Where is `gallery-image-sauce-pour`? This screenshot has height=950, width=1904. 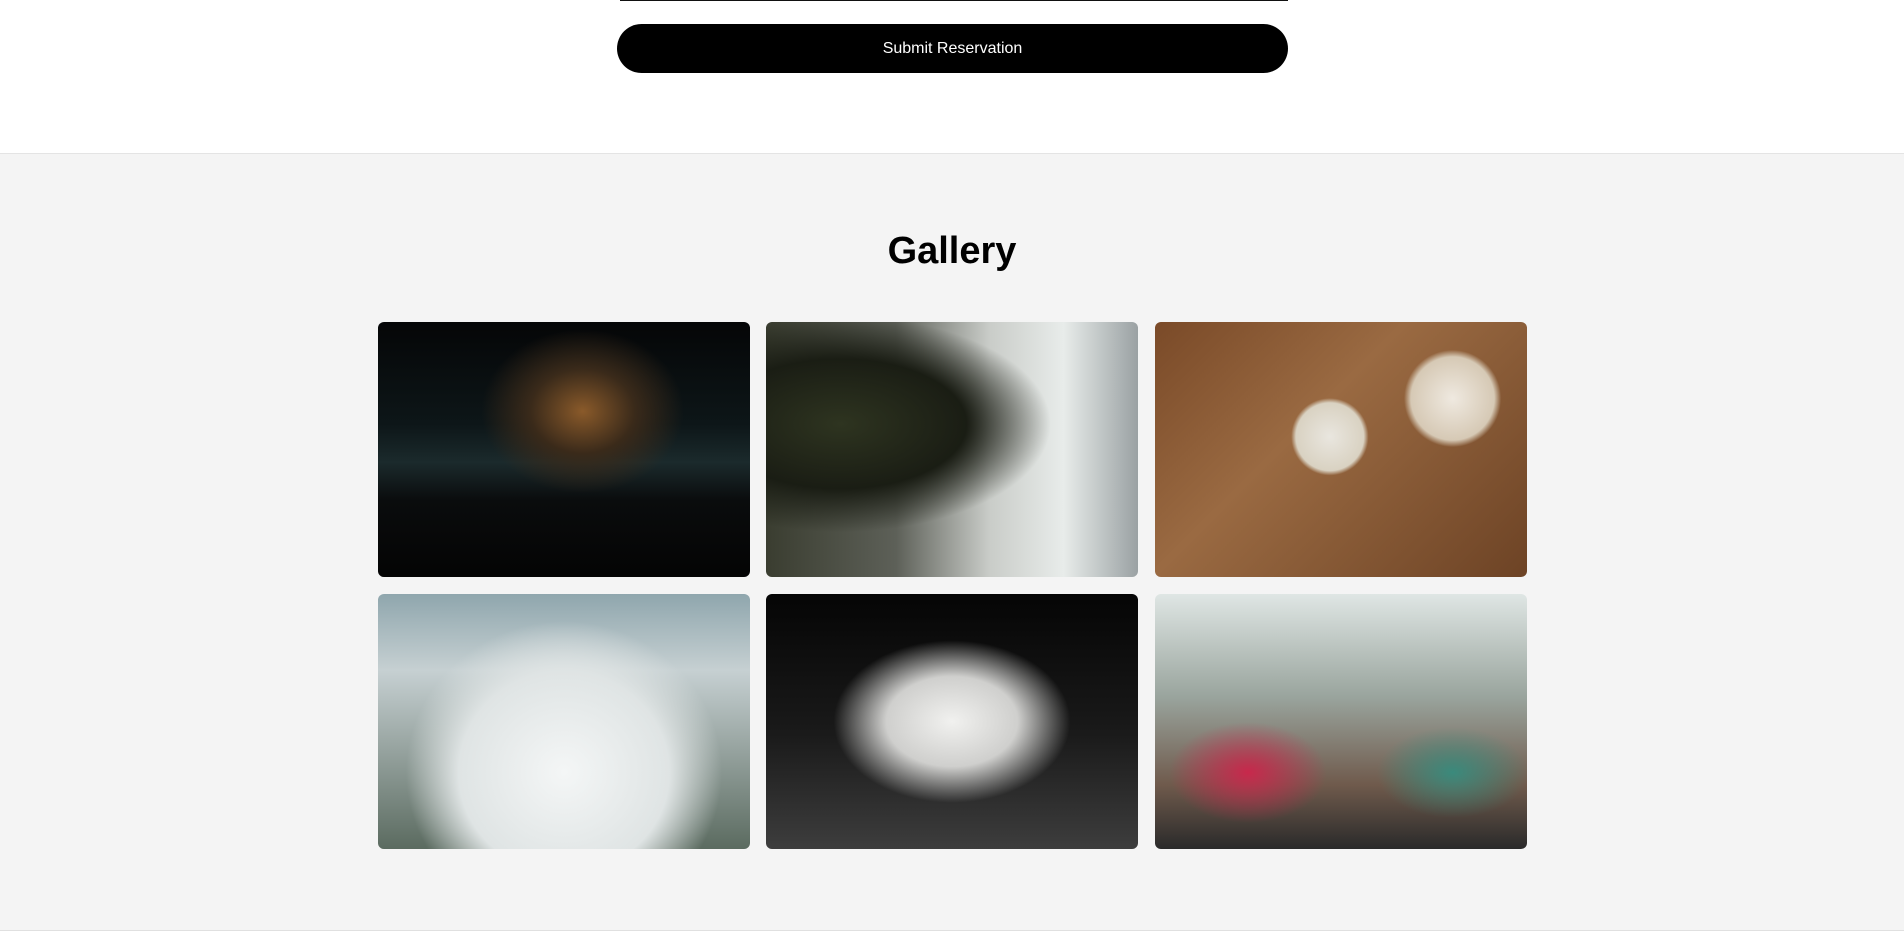 gallery-image-sauce-pour is located at coordinates (952, 721).